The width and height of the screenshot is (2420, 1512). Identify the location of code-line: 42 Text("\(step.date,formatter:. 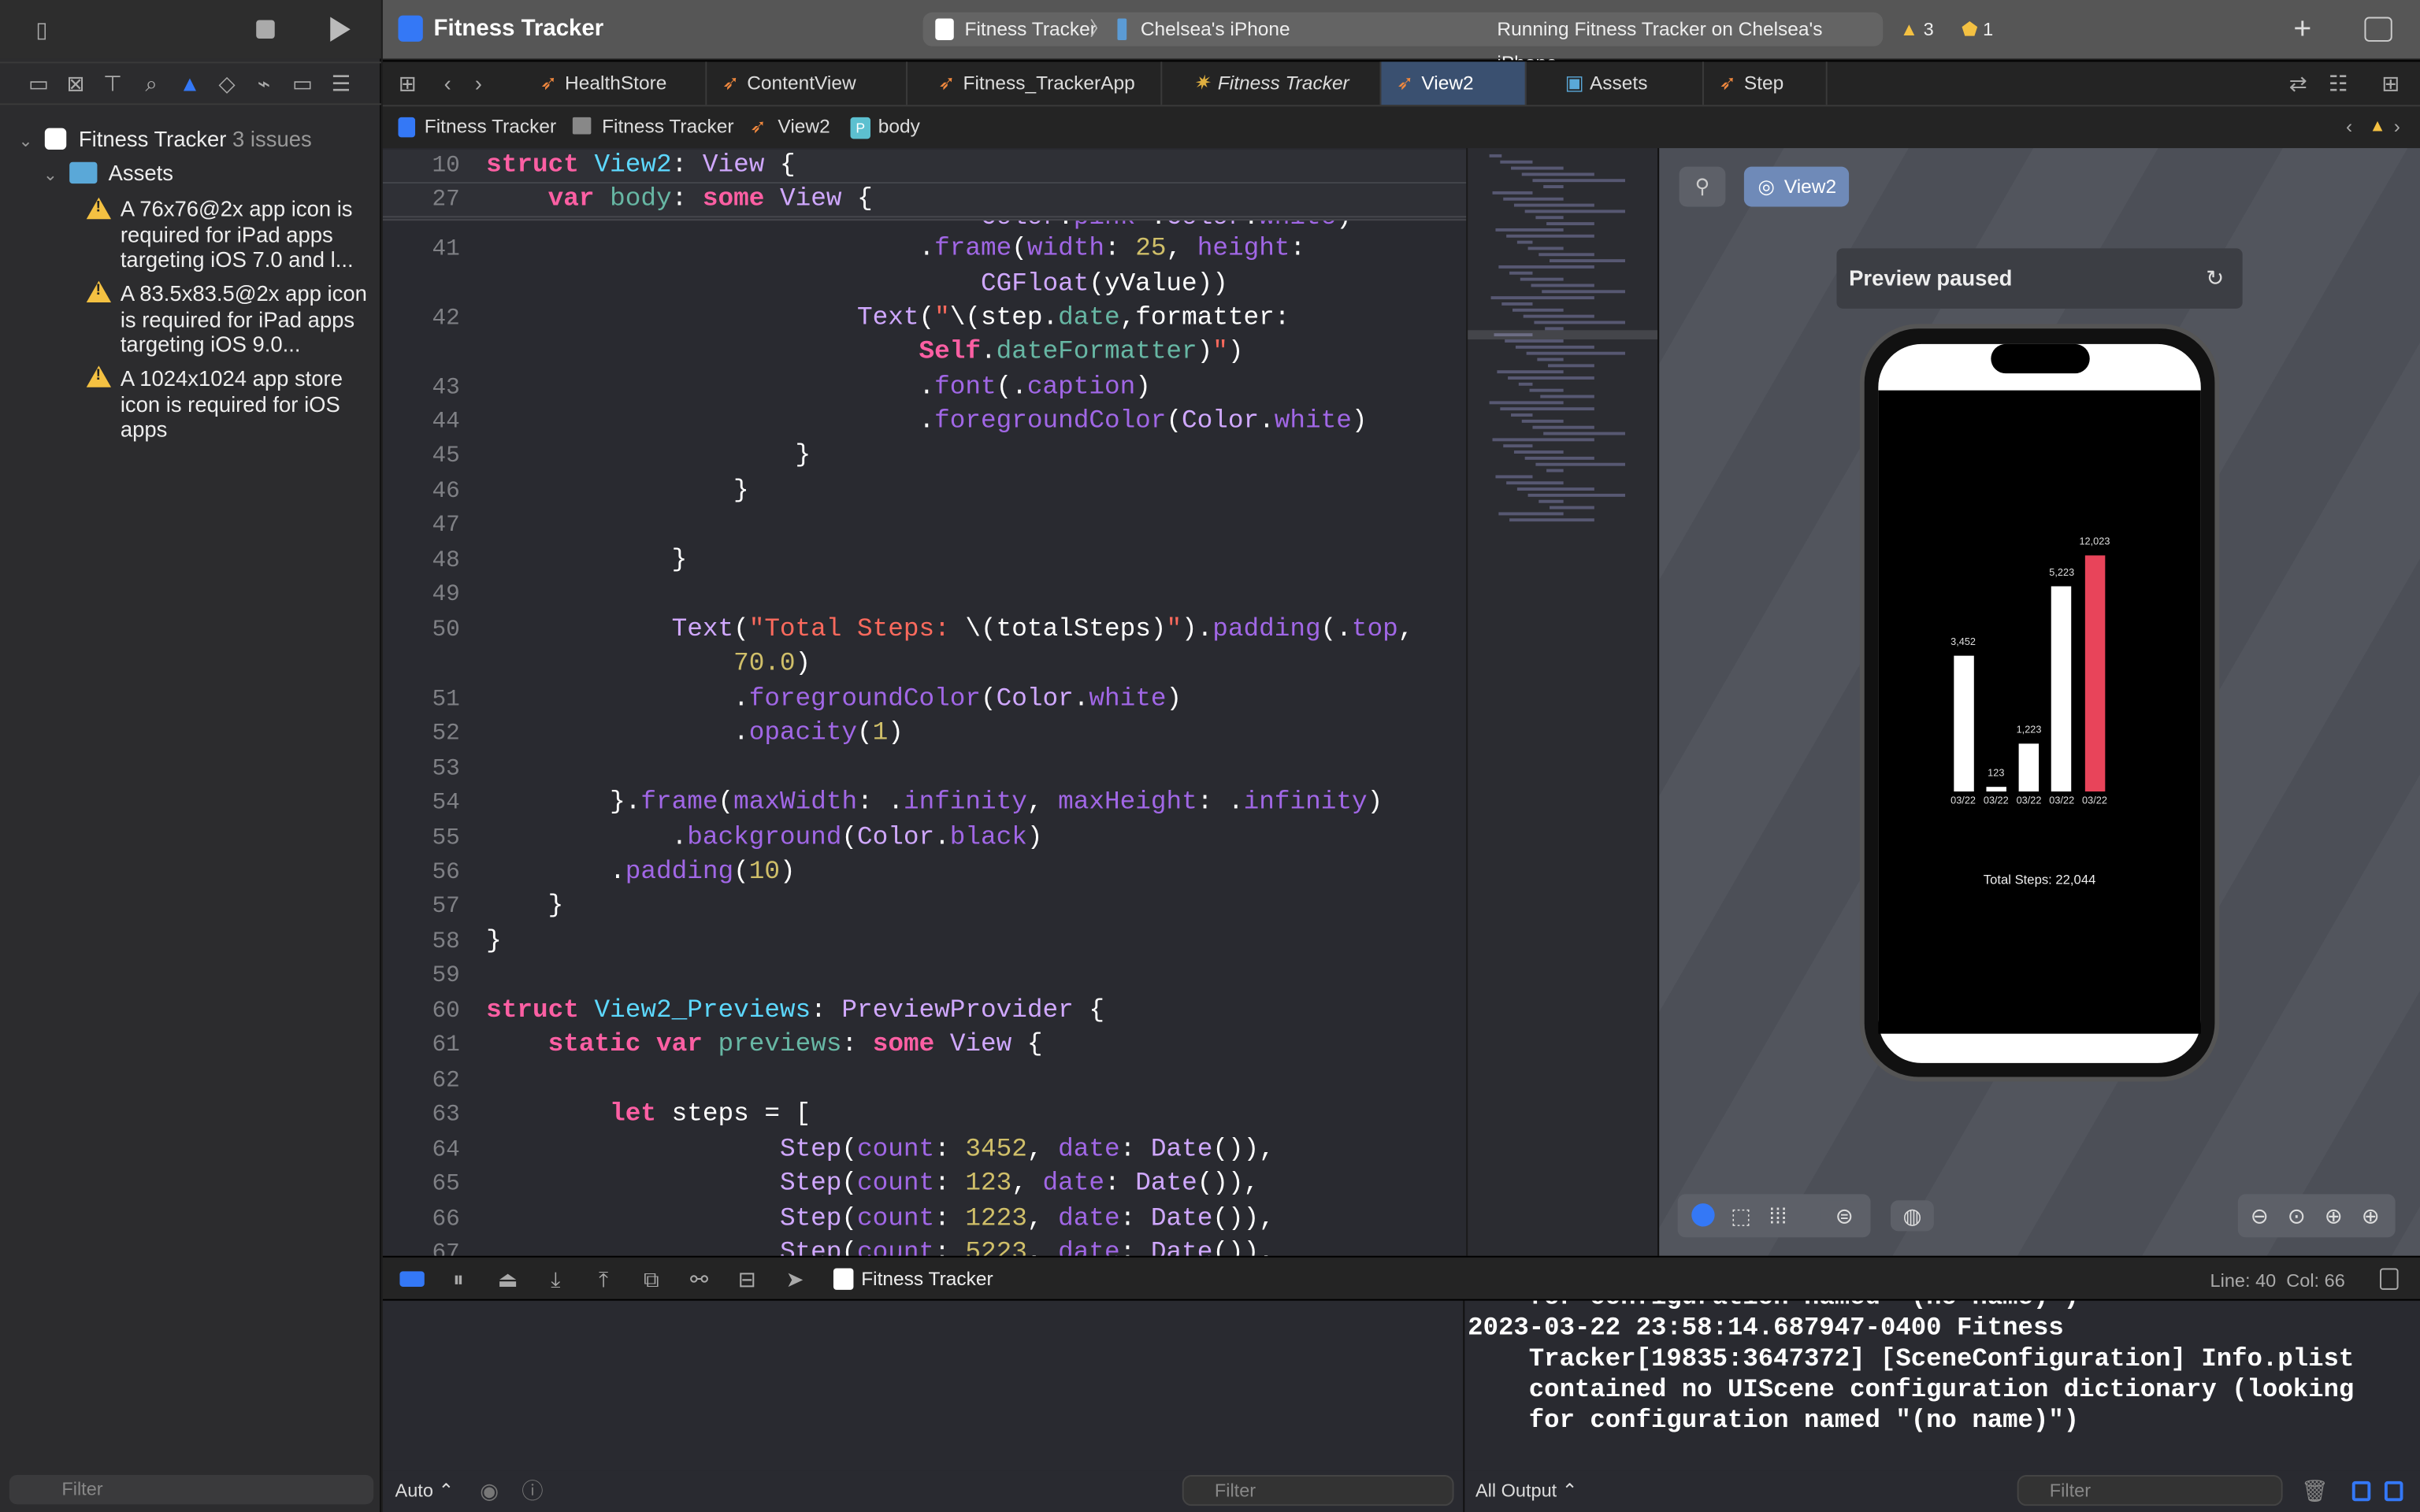
(924, 319).